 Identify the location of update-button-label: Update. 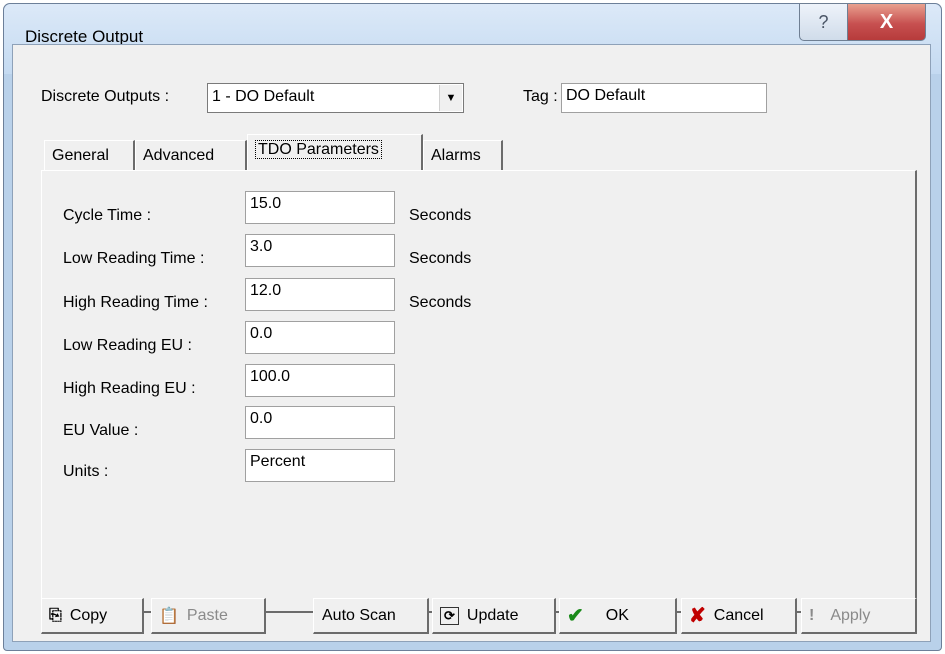
(492, 615).